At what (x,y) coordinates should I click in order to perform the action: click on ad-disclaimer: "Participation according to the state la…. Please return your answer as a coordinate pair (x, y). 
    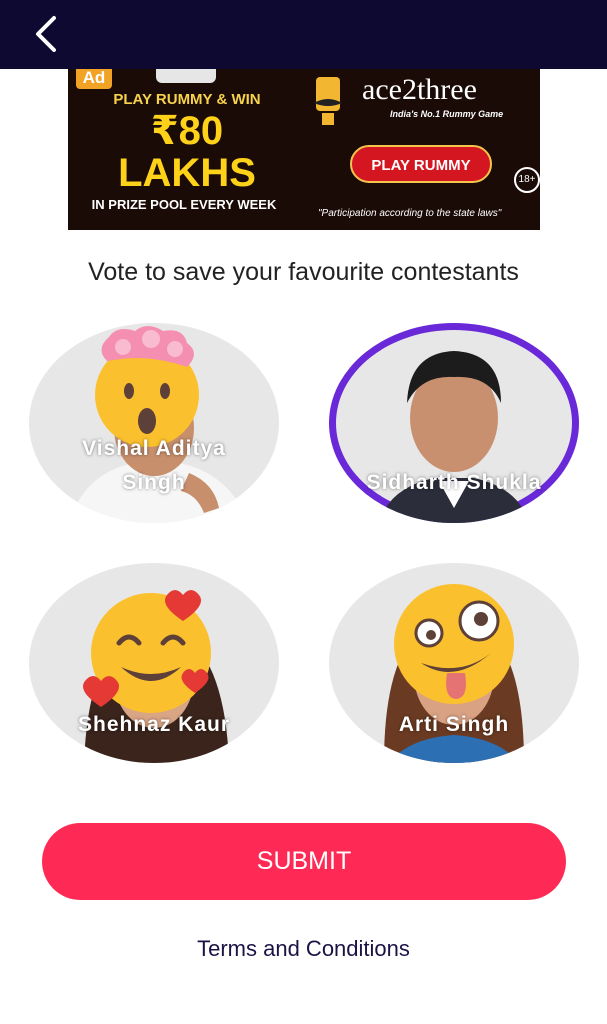
    Looking at the image, I should click on (410, 213).